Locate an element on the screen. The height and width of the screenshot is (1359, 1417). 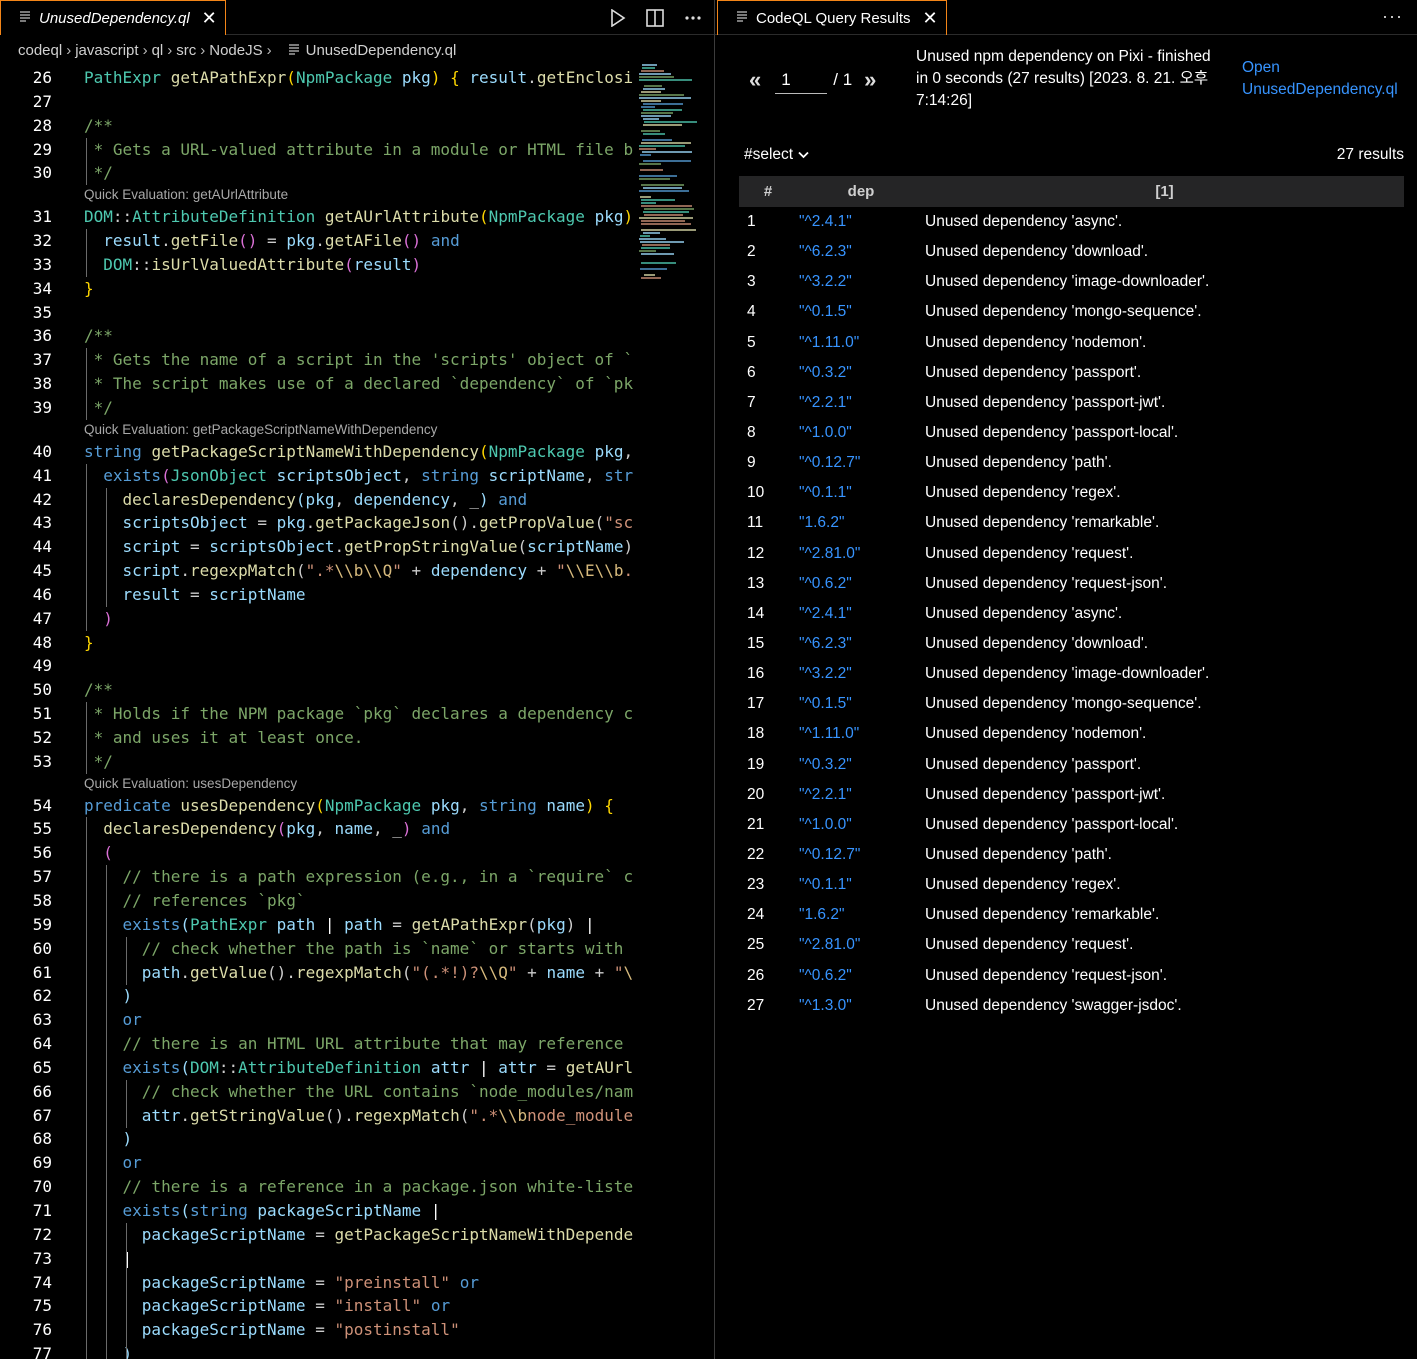
code-lens-quick-eval: Quick Evaluation: usesDependency is located at coordinates (317, 784).